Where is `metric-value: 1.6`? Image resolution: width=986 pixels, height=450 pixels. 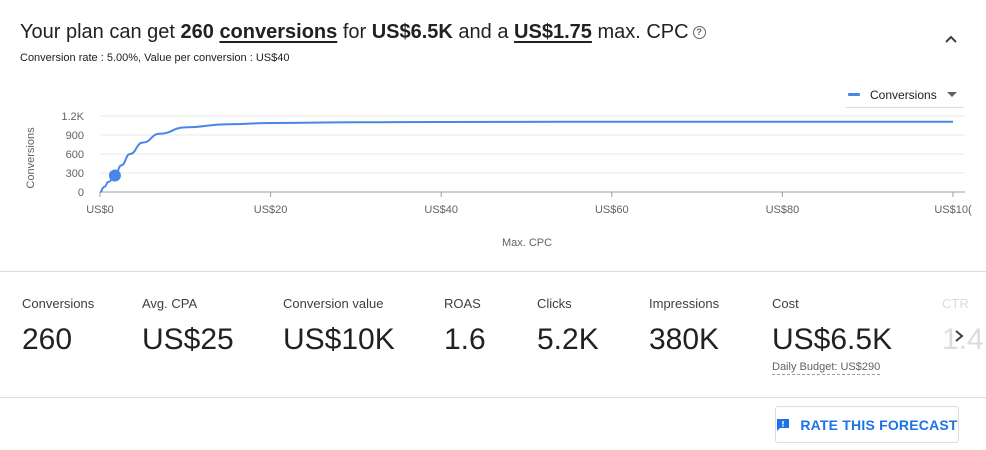
metric-value: 1.6 is located at coordinates (465, 339).